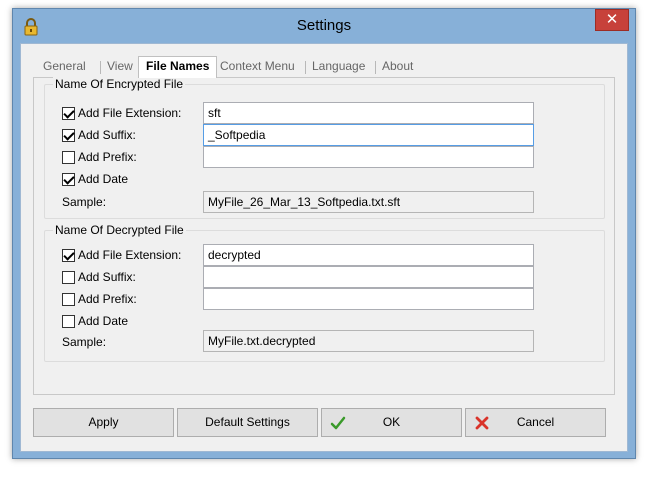  Describe the element at coordinates (64, 66) in the screenshot. I see `tab-general: General` at that location.